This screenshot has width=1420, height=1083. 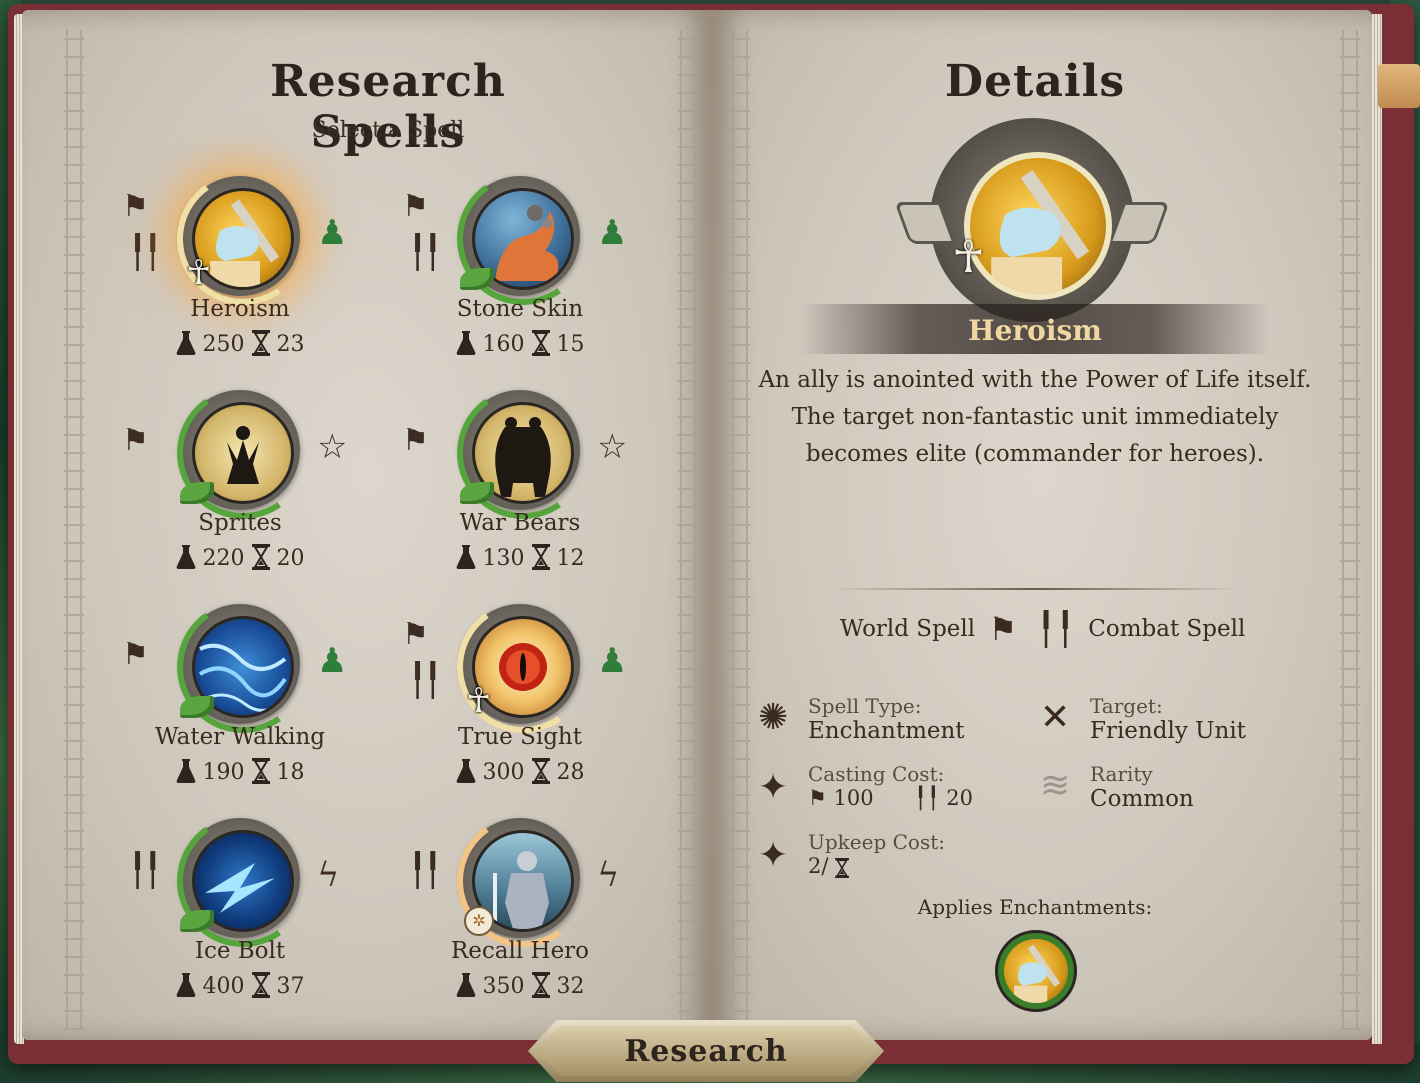 I want to click on target: Target: Friendly Unit, so click(x=1168, y=719).